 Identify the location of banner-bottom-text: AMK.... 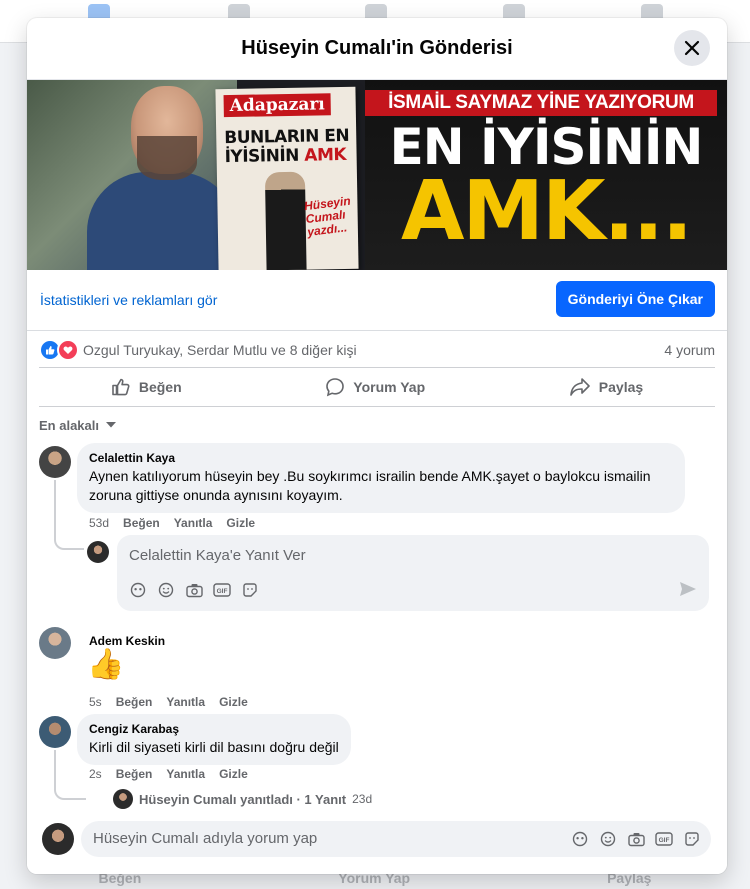
(546, 211).